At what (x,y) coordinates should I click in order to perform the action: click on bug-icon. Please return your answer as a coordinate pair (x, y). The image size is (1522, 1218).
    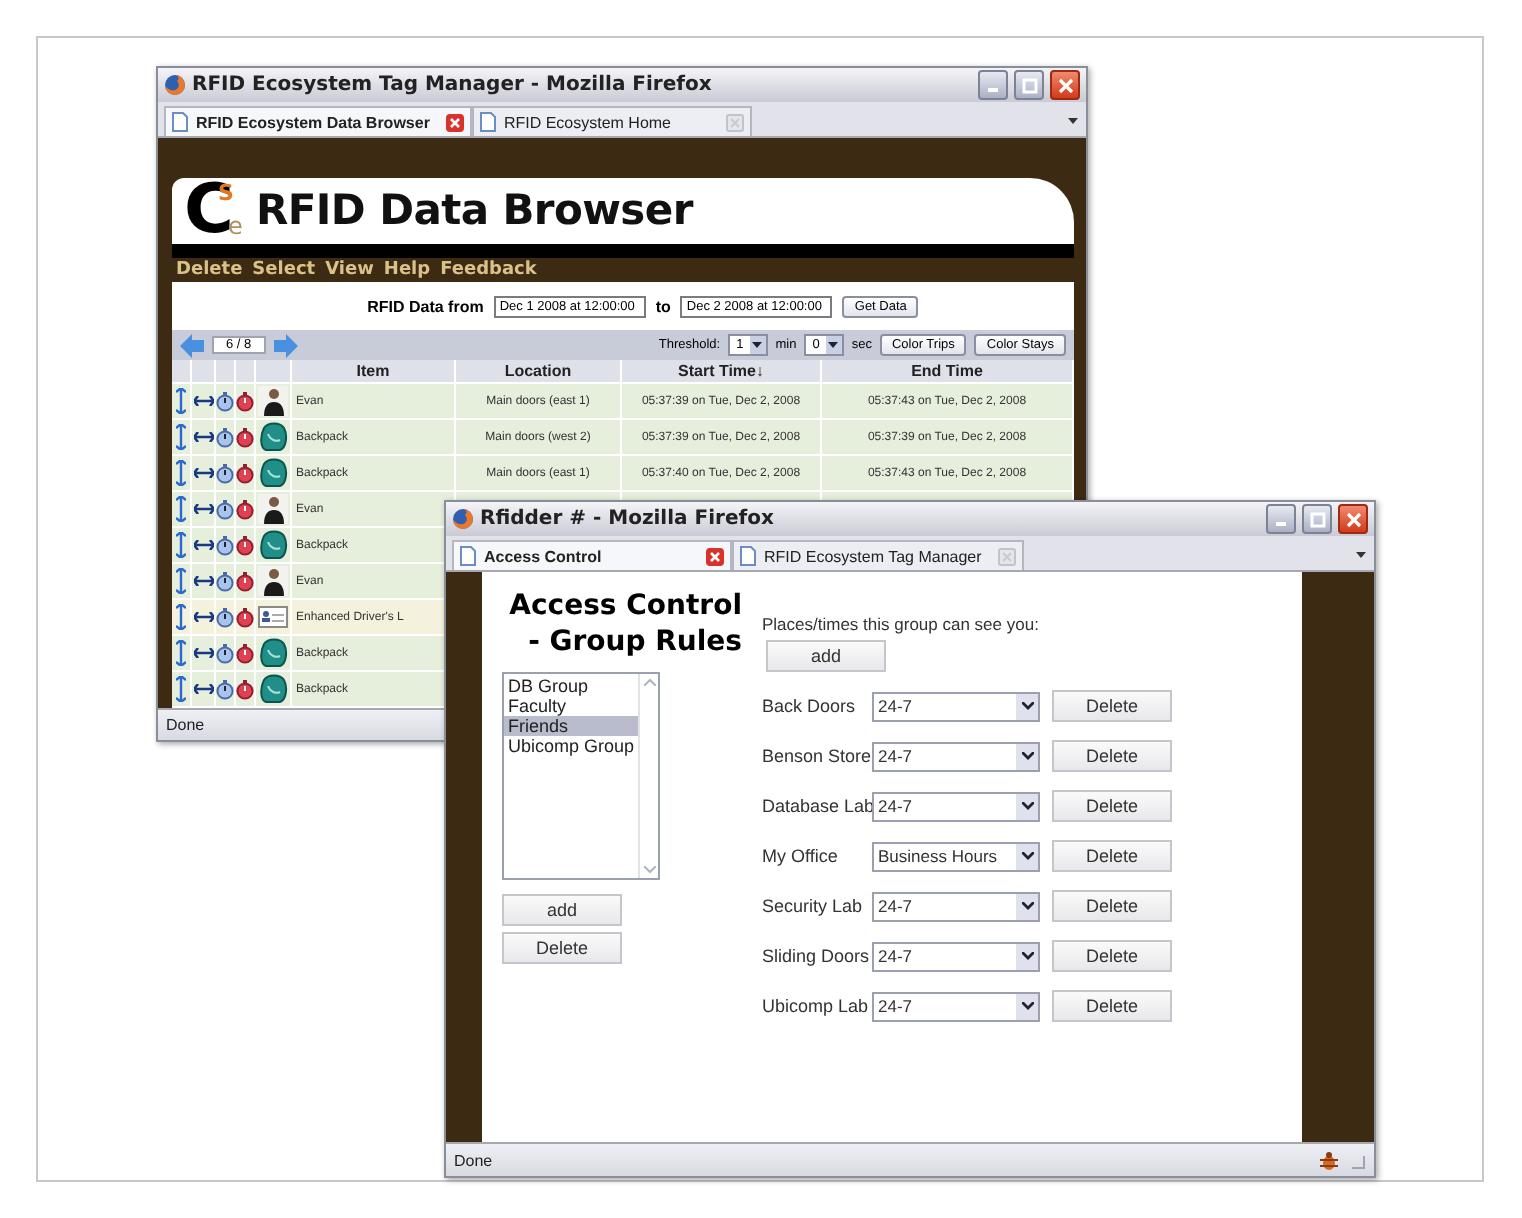
    Looking at the image, I should click on (1329, 1160).